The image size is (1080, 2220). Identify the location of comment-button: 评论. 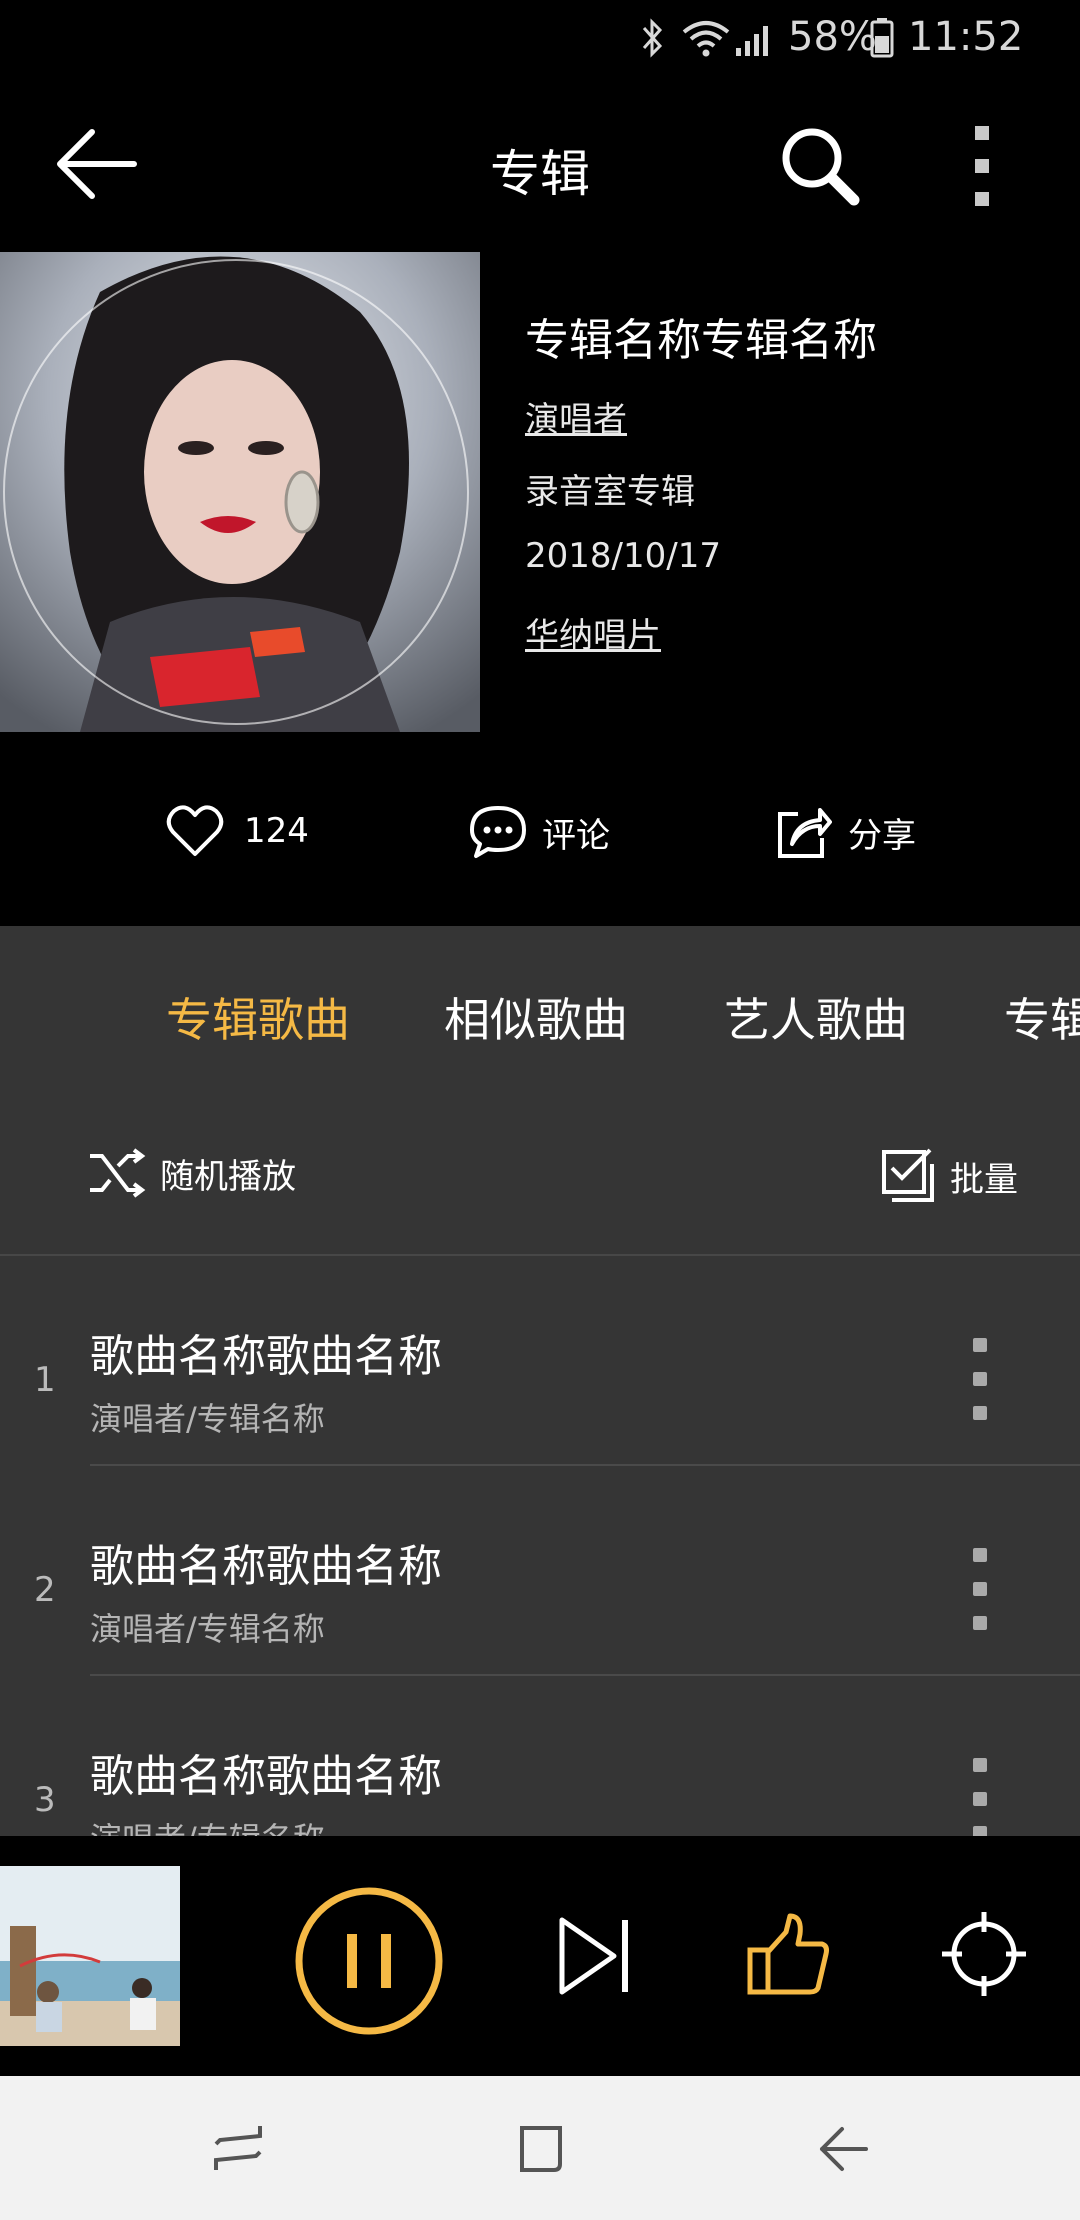
(539, 832).